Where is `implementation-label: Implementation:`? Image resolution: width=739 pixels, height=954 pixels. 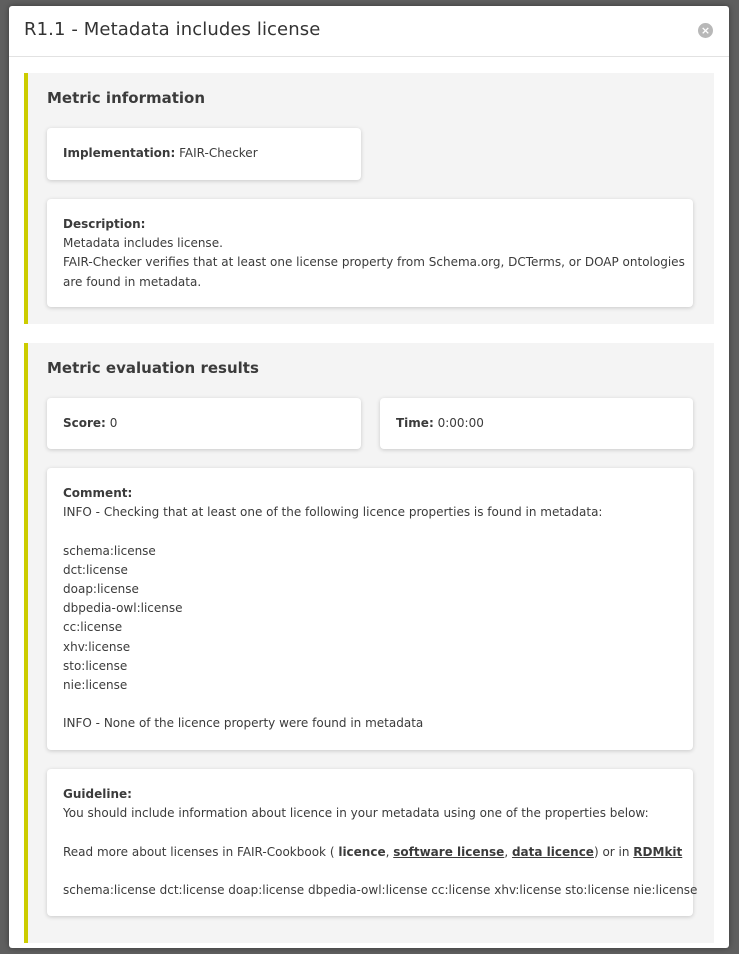
implementation-label: Implementation: is located at coordinates (119, 153).